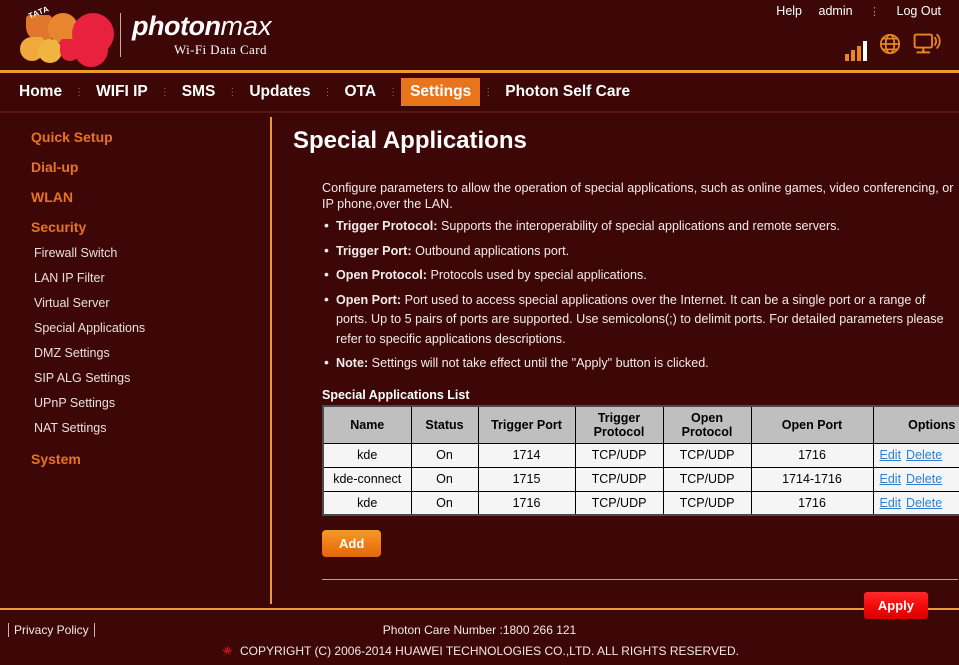 The width and height of the screenshot is (959, 665). I want to click on cell-trigger-port: 1714, so click(526, 455).